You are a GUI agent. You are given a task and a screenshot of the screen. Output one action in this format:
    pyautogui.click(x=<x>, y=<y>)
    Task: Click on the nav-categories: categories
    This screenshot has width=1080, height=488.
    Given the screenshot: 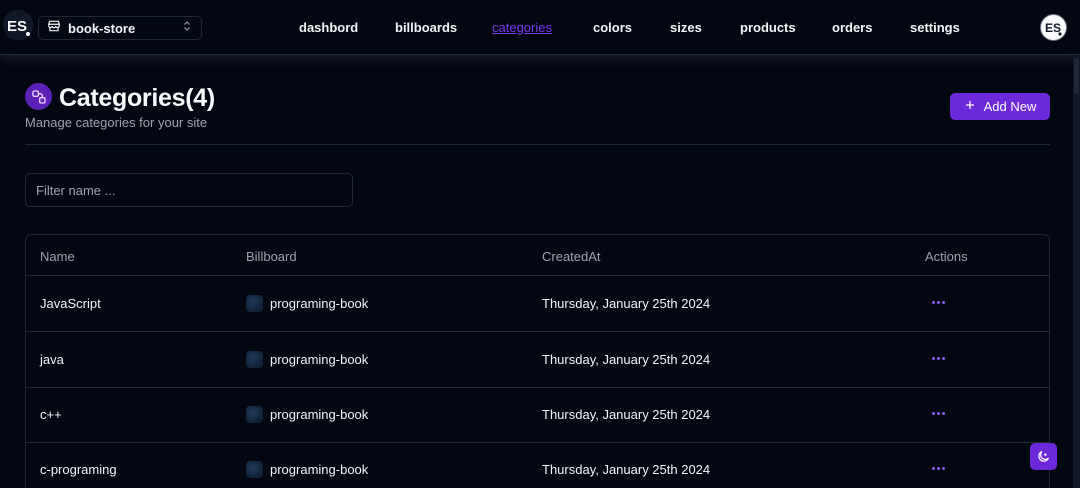 What is the action you would take?
    pyautogui.click(x=522, y=27)
    